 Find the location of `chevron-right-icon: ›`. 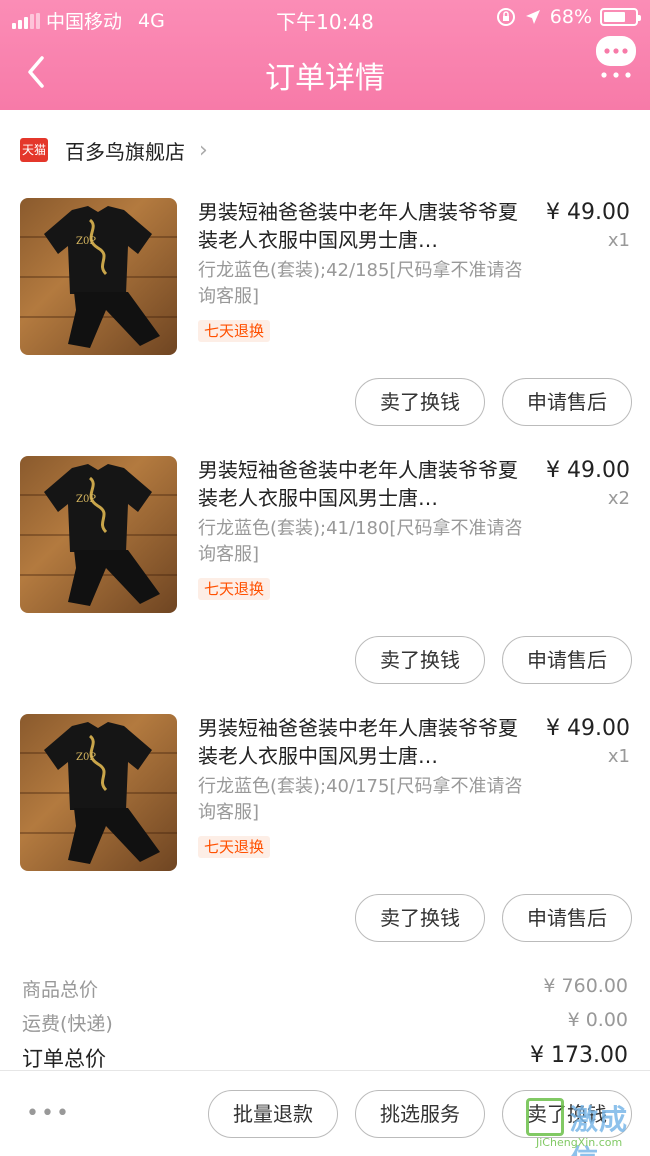

chevron-right-icon: › is located at coordinates (203, 150).